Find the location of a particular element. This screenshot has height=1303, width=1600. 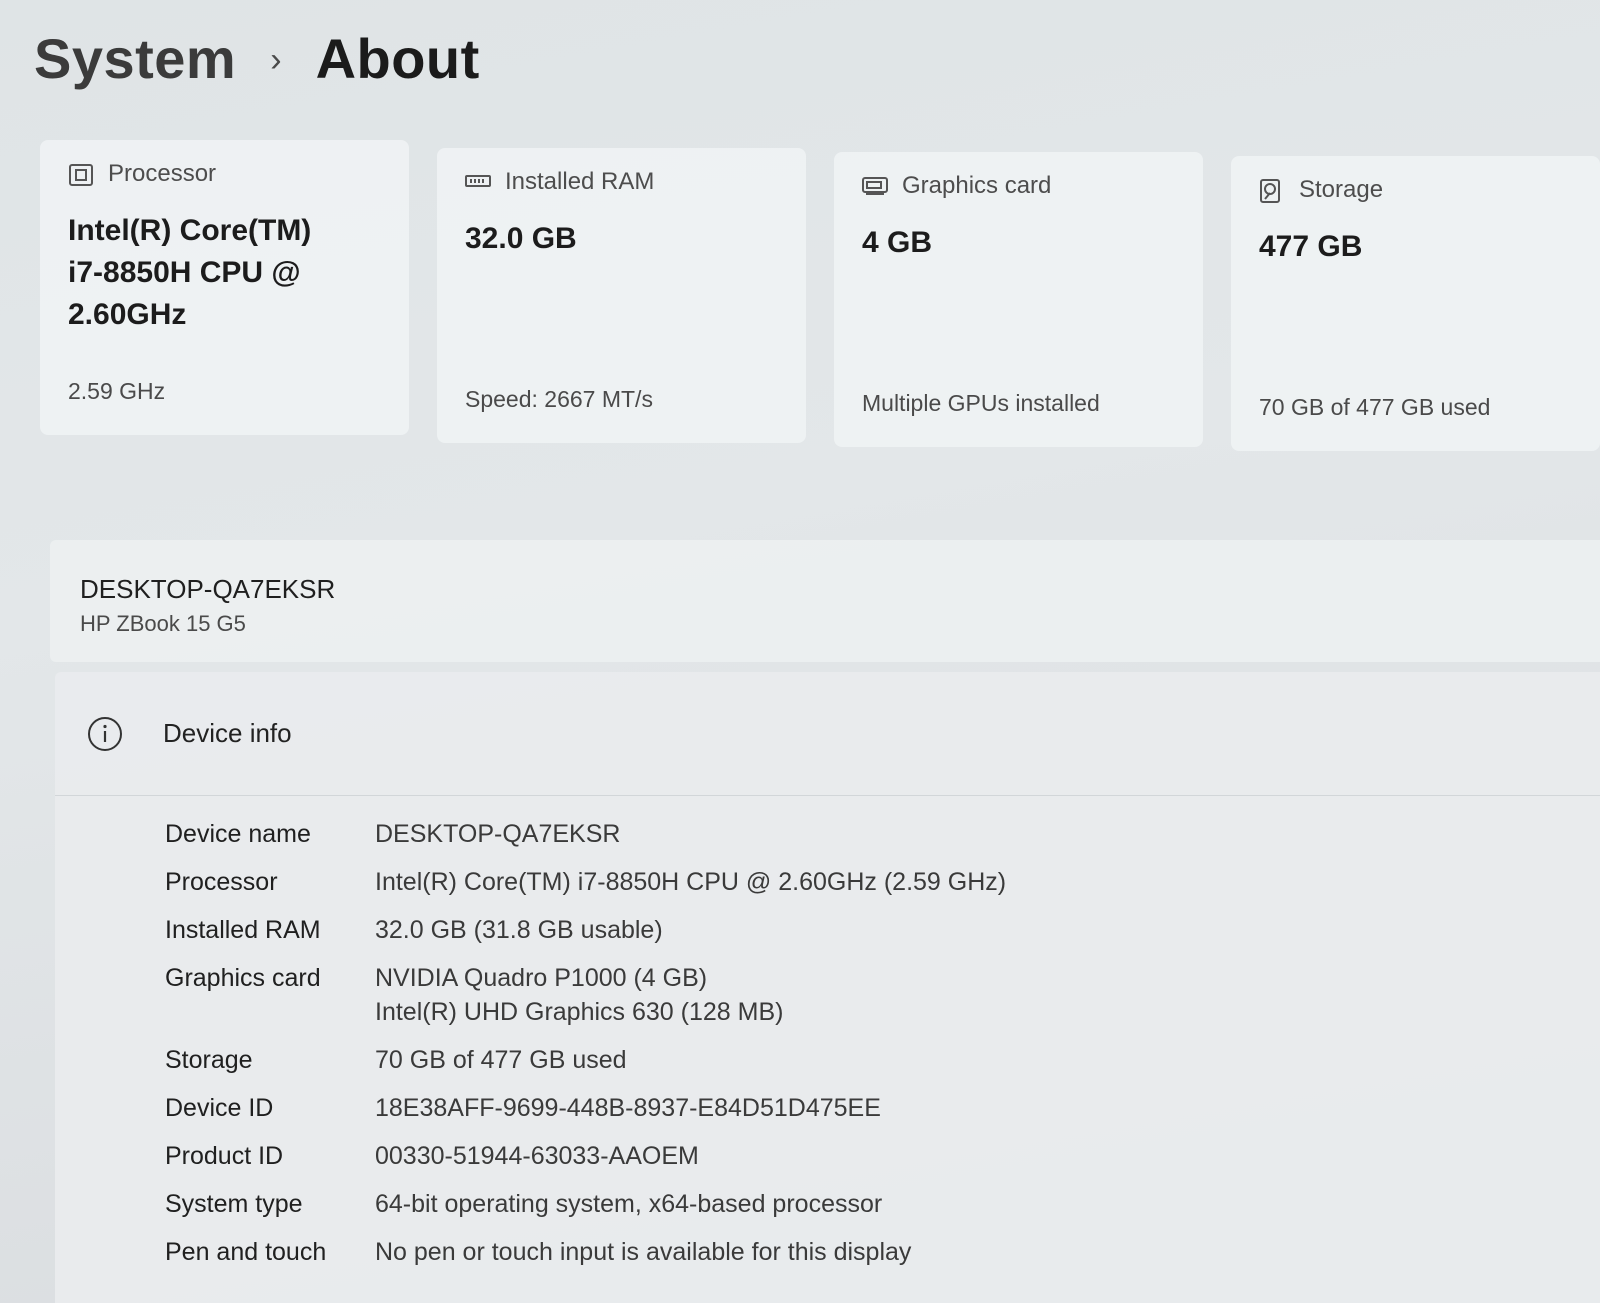

device-hostname: DESKTOP-QA7EKSR is located at coordinates (208, 589).